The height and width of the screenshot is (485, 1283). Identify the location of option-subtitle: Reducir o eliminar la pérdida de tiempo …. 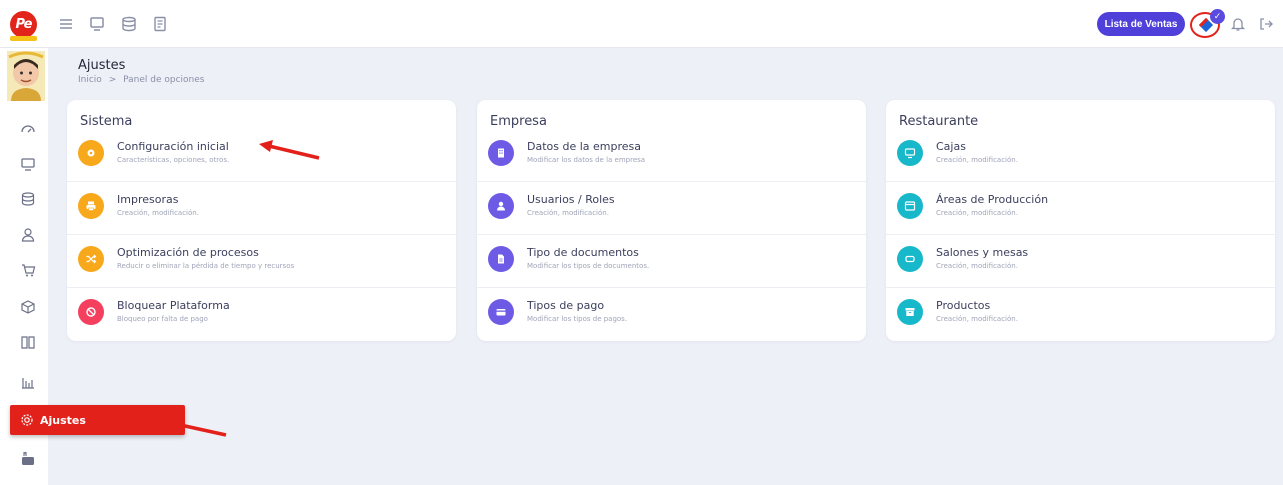
(206, 266).